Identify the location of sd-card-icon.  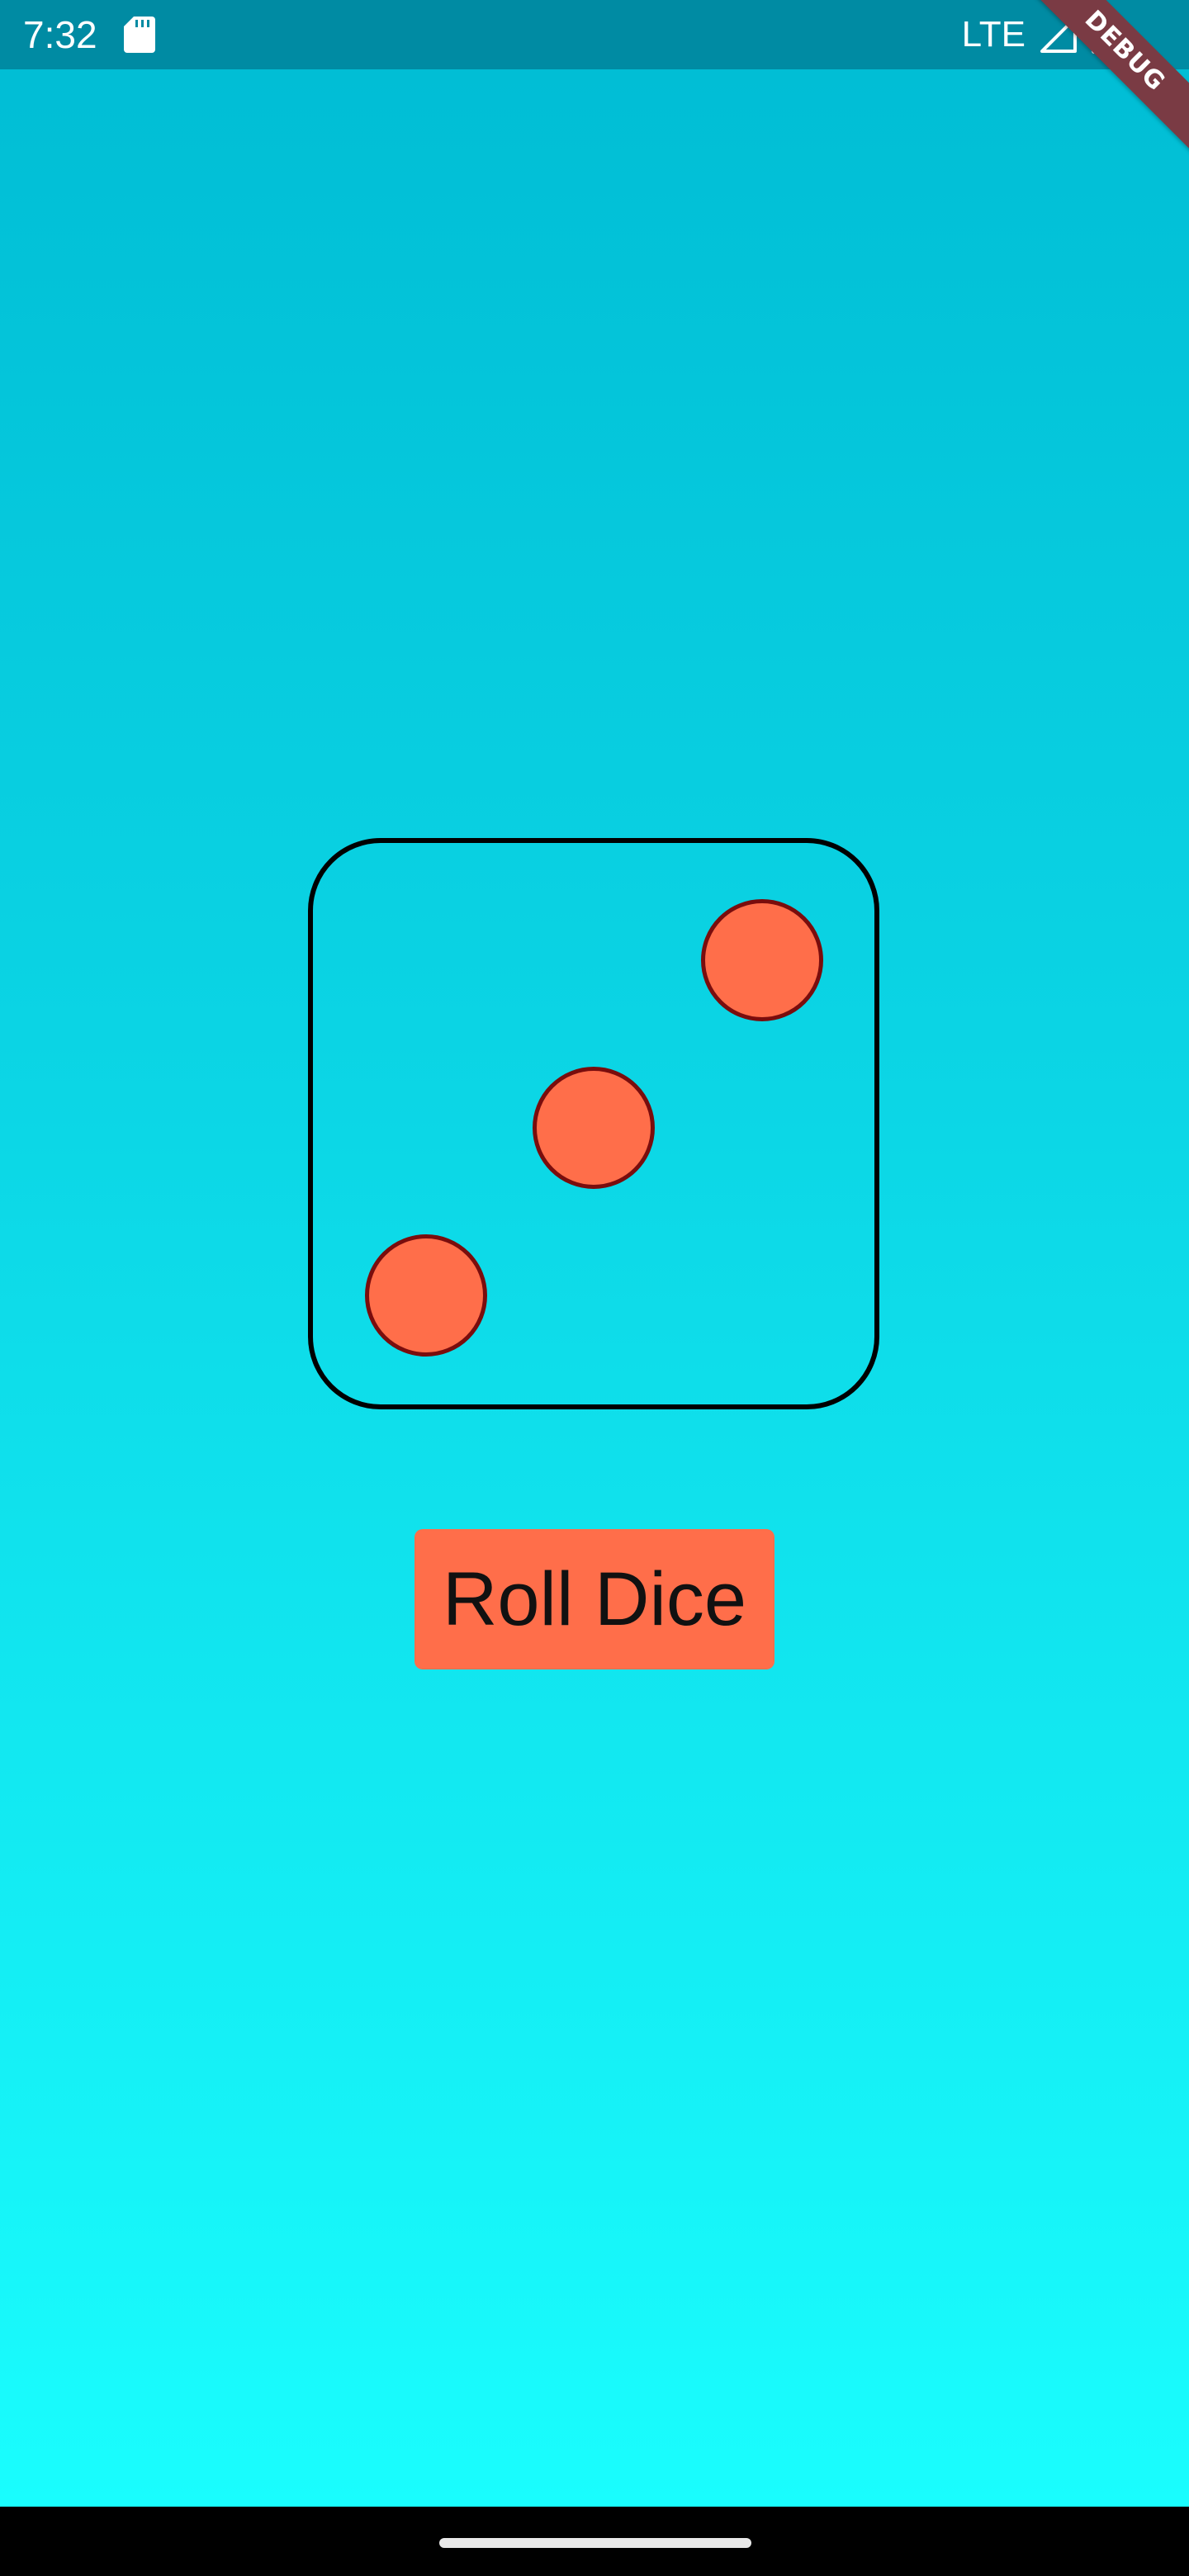
(139, 35).